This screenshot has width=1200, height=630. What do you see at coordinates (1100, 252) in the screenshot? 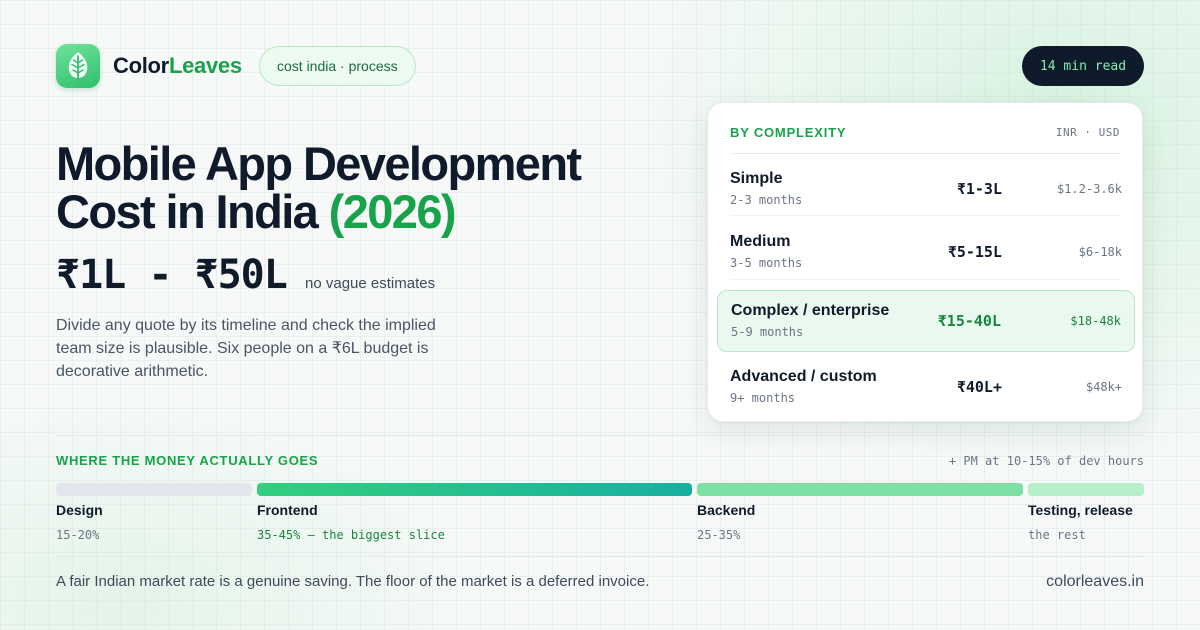
I see `tier-usd: $6-18k` at bounding box center [1100, 252].